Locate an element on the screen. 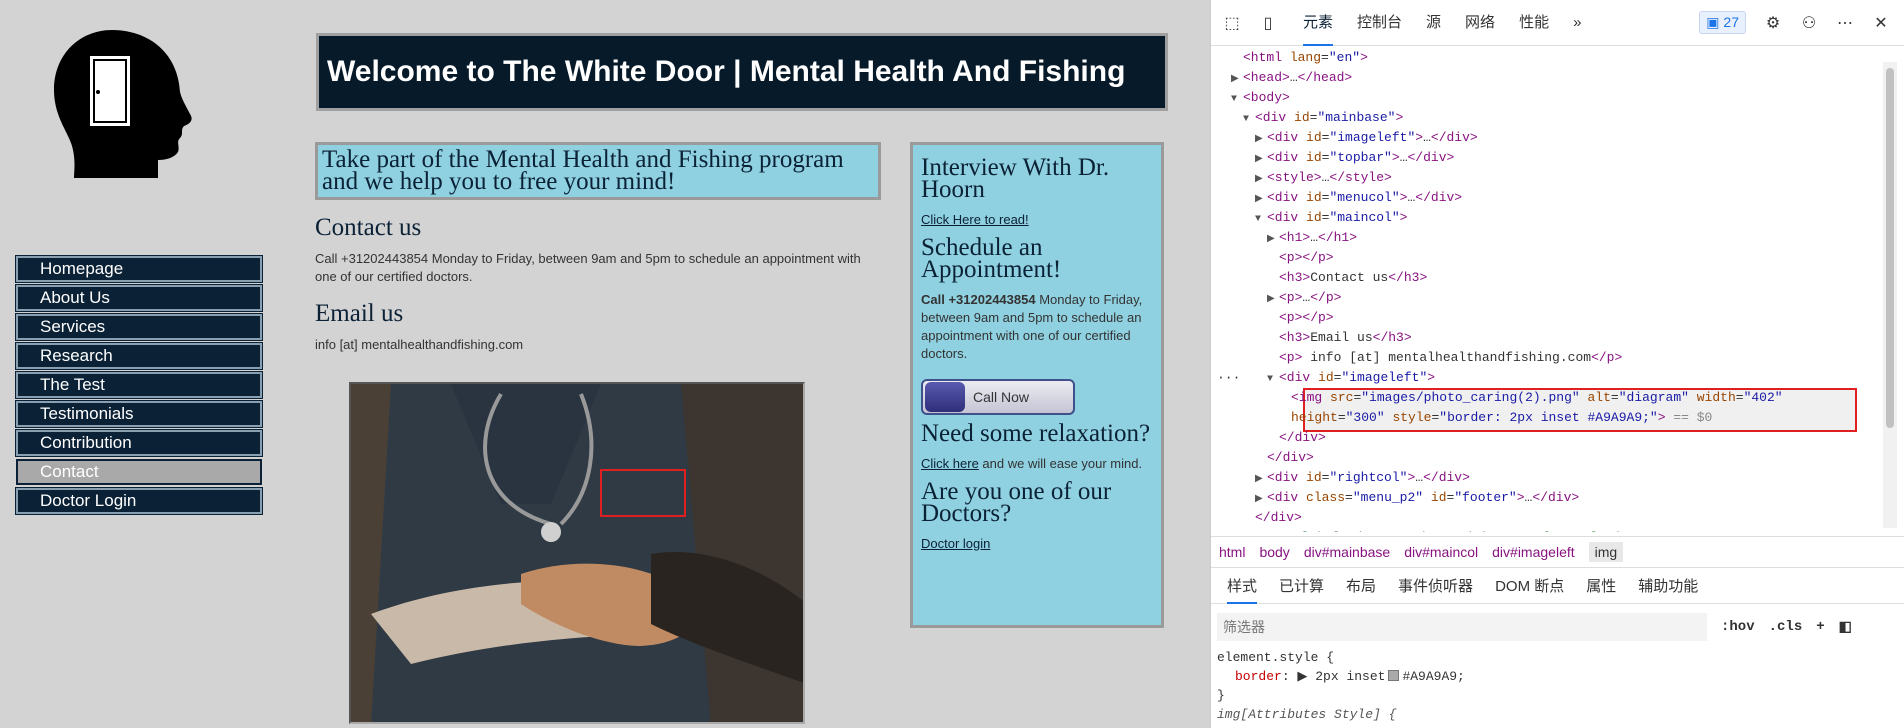 The image size is (1904, 728). menu-item-testimonials: Testimonials is located at coordinates (139, 414).